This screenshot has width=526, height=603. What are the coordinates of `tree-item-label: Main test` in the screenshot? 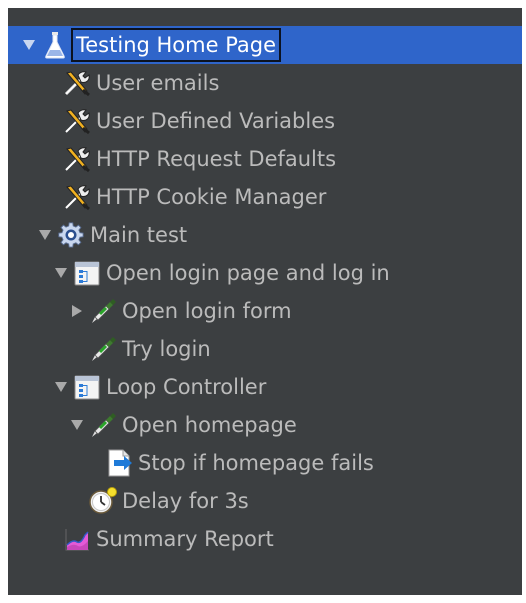 It's located at (139, 235).